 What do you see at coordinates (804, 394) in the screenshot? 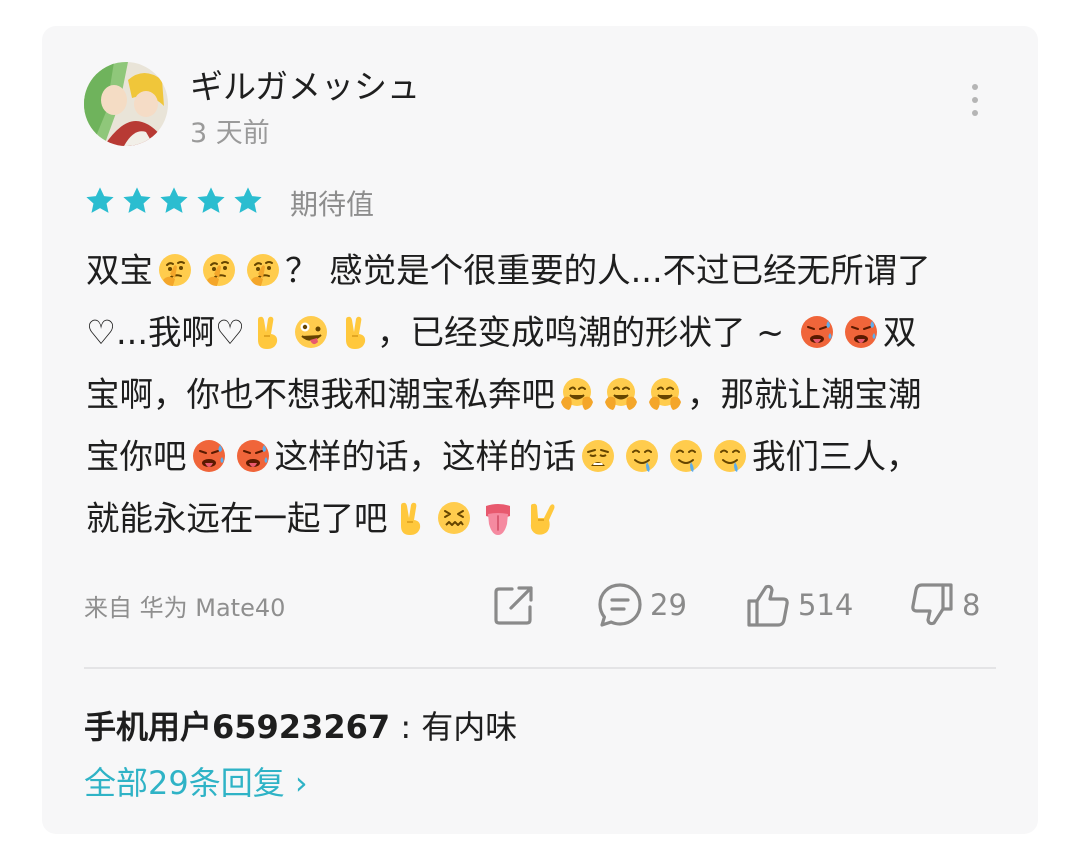
I see `comment-text: ，那就让潮宝潮` at bounding box center [804, 394].